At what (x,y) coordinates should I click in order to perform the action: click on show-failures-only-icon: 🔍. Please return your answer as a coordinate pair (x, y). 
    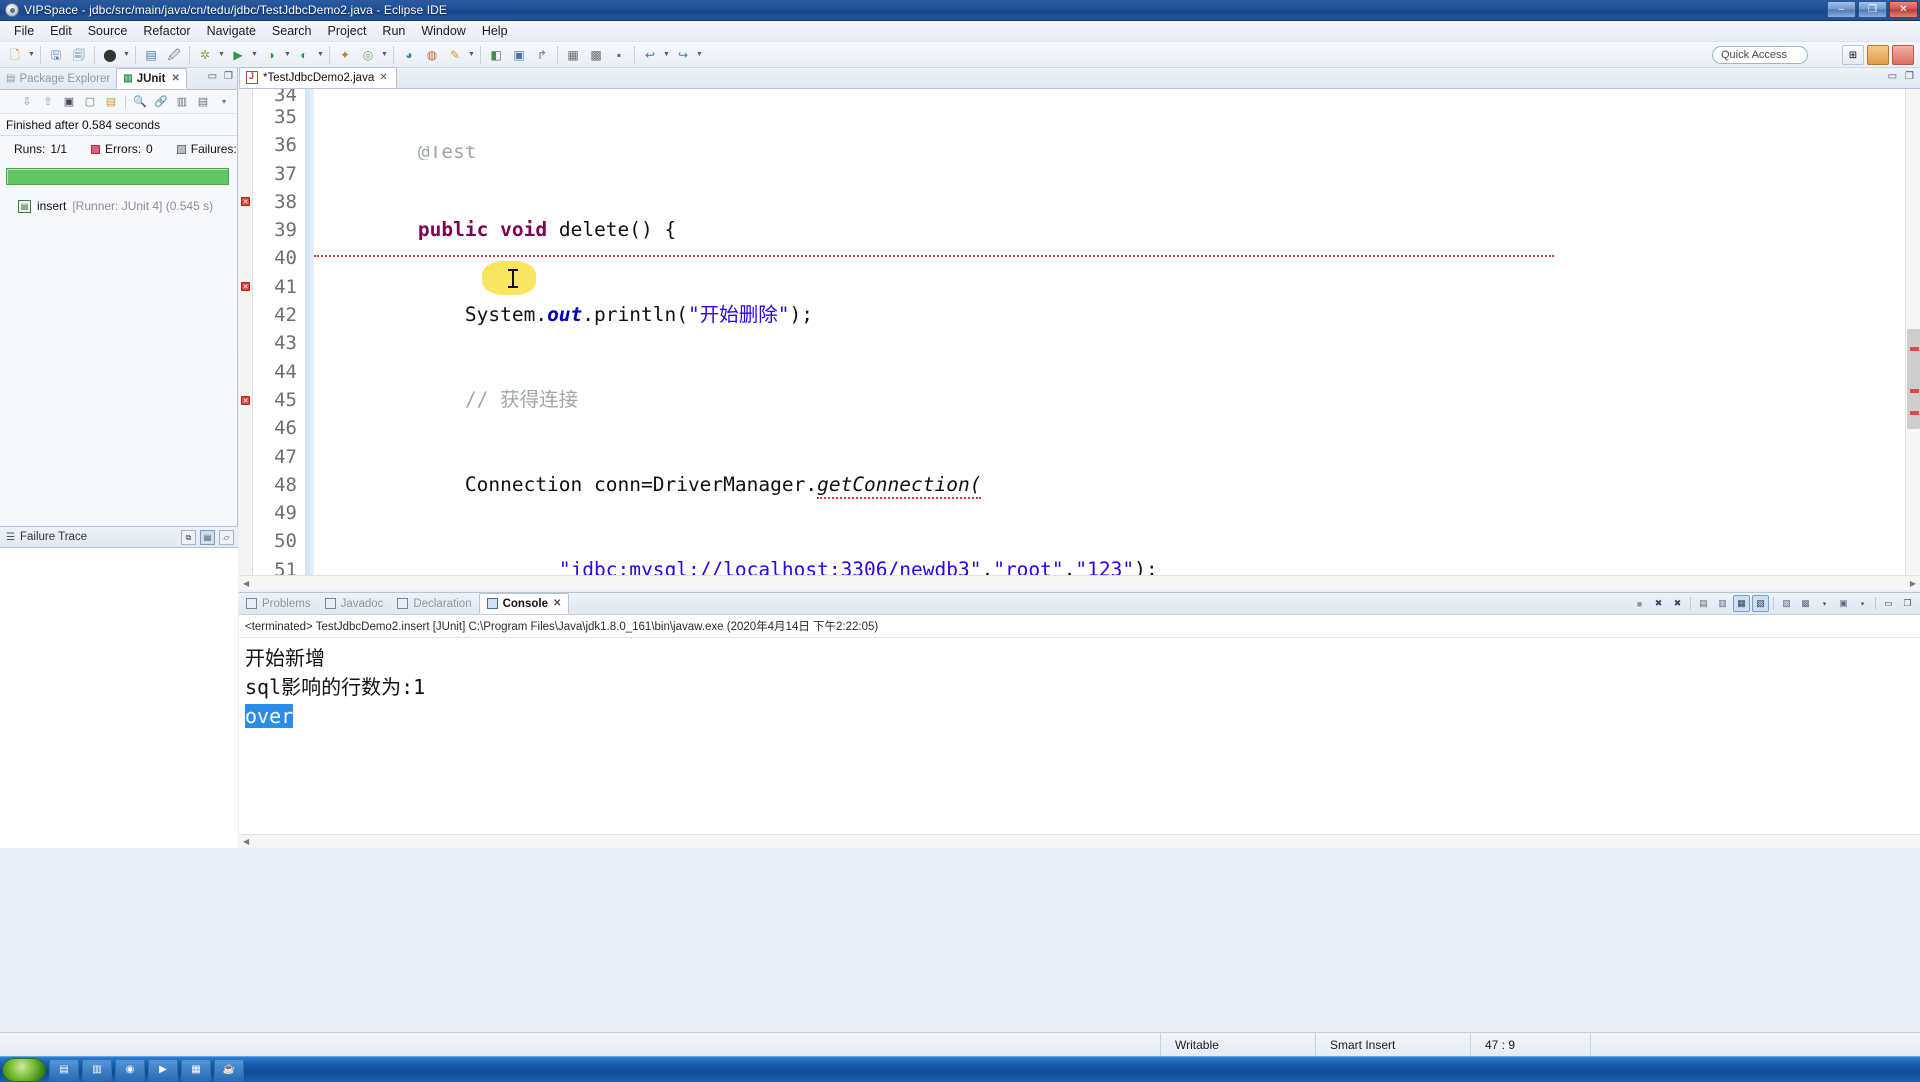
    Looking at the image, I should click on (140, 102).